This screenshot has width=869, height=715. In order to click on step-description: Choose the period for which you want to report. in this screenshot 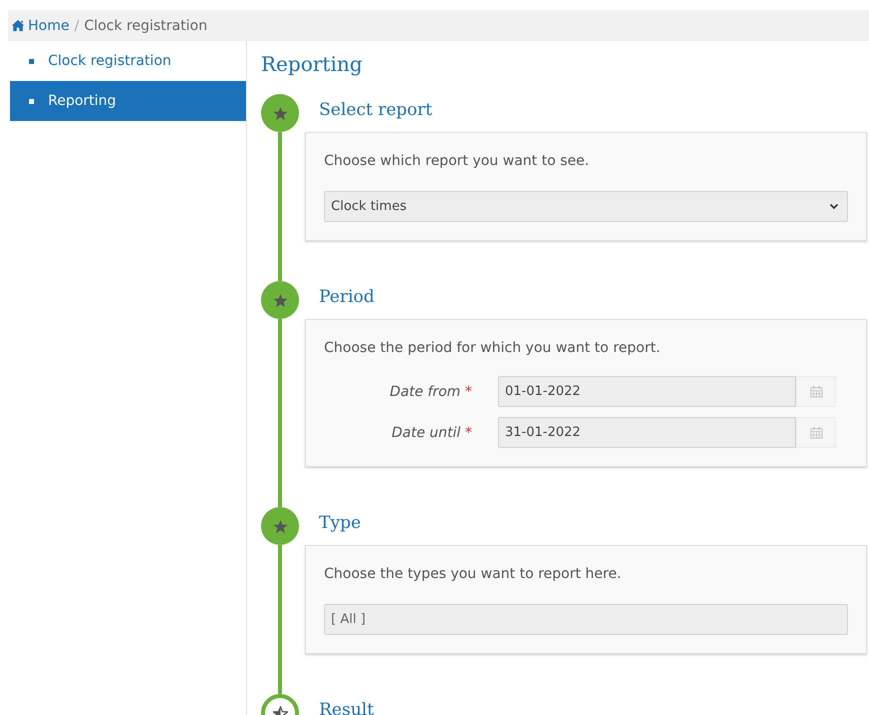, I will do `click(493, 348)`.